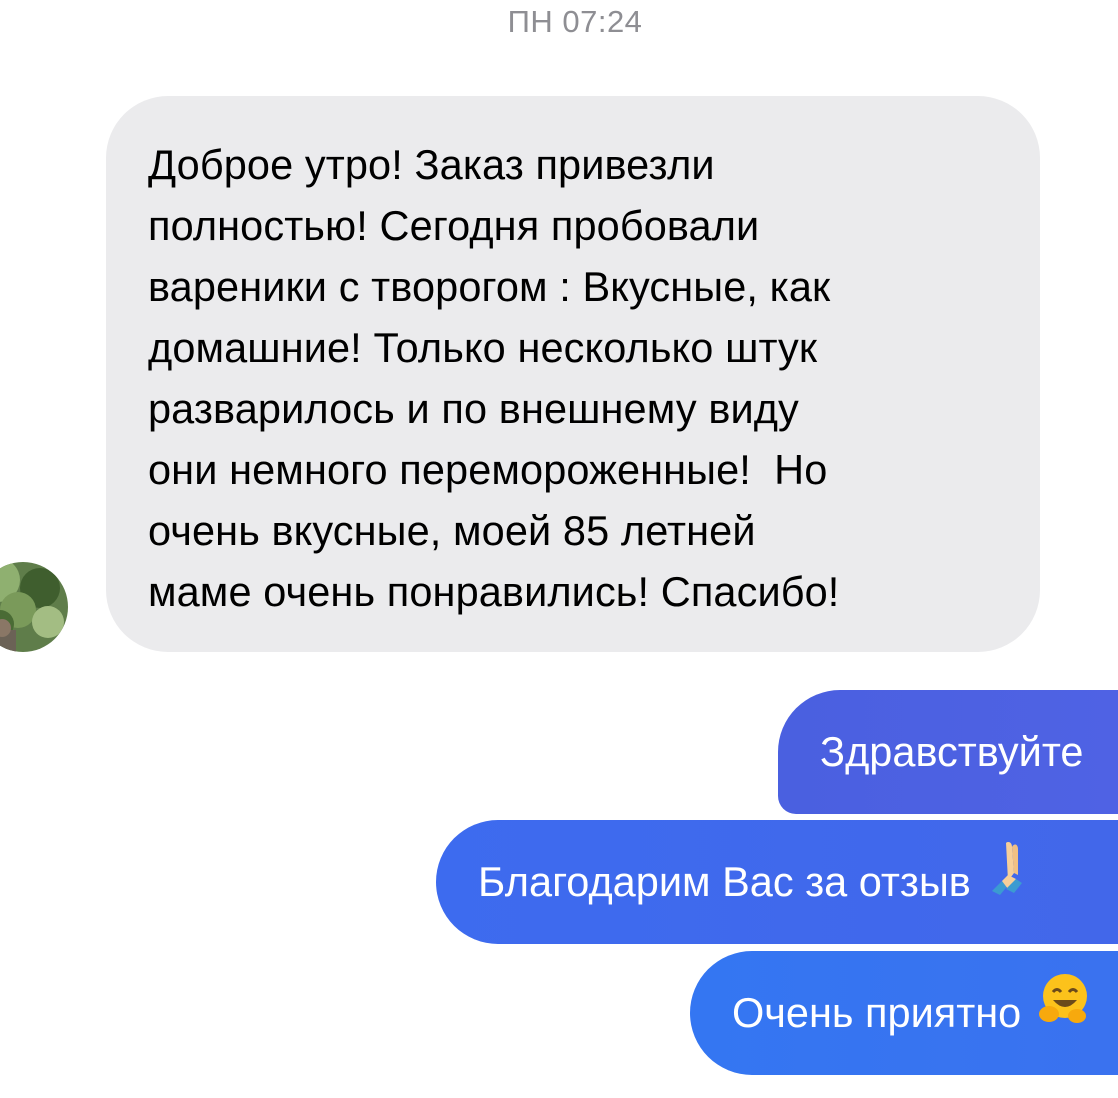 The width and height of the screenshot is (1118, 1098). What do you see at coordinates (1011, 881) in the screenshot?
I see `folded-hands-icon` at bounding box center [1011, 881].